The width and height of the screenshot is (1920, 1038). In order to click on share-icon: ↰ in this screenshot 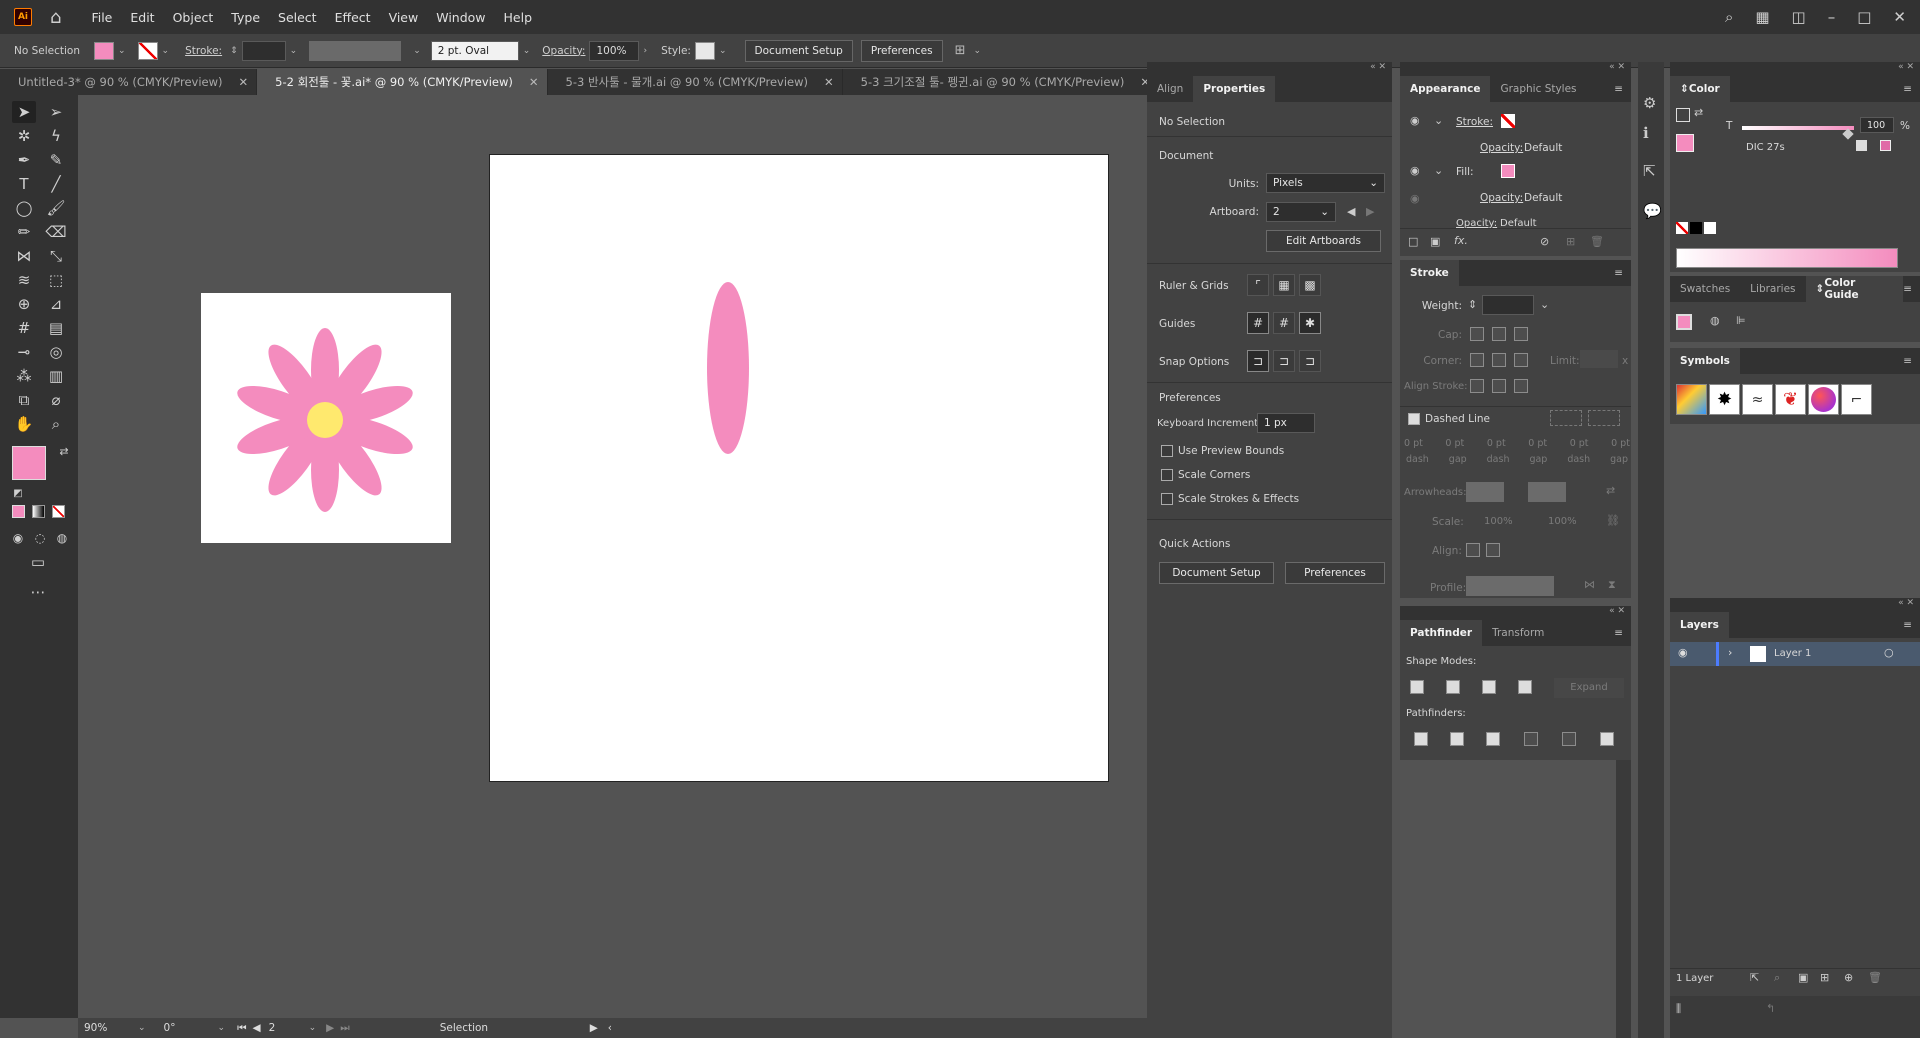, I will do `click(1770, 1008)`.